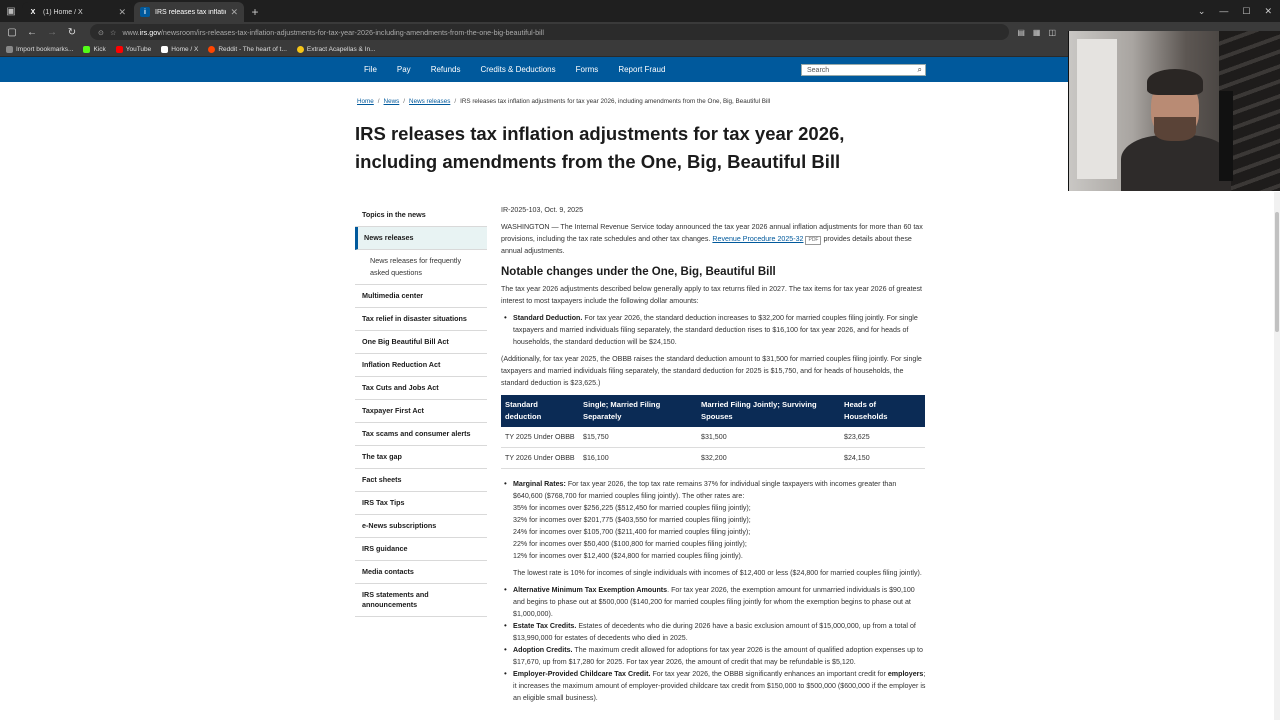 This screenshot has width=1280, height=720. I want to click on table-cell: TY 2025 Under OBBB, so click(540, 437).